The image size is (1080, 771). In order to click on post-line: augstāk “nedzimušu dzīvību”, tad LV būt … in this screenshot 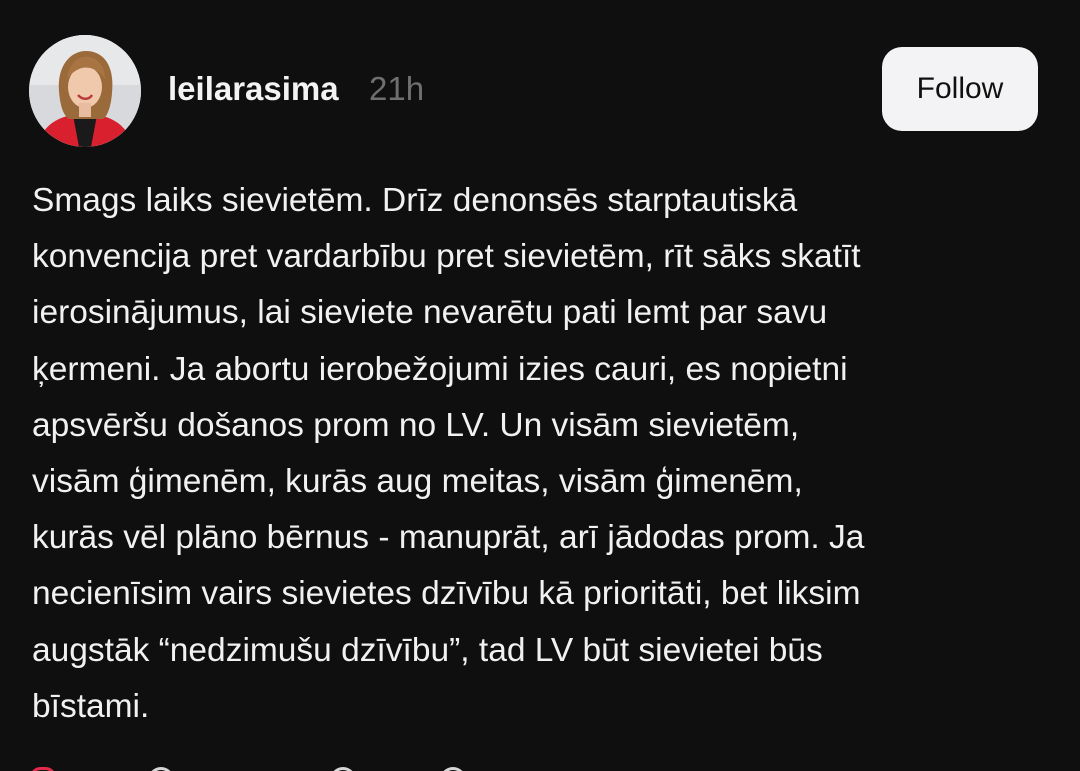, I will do `click(427, 650)`.